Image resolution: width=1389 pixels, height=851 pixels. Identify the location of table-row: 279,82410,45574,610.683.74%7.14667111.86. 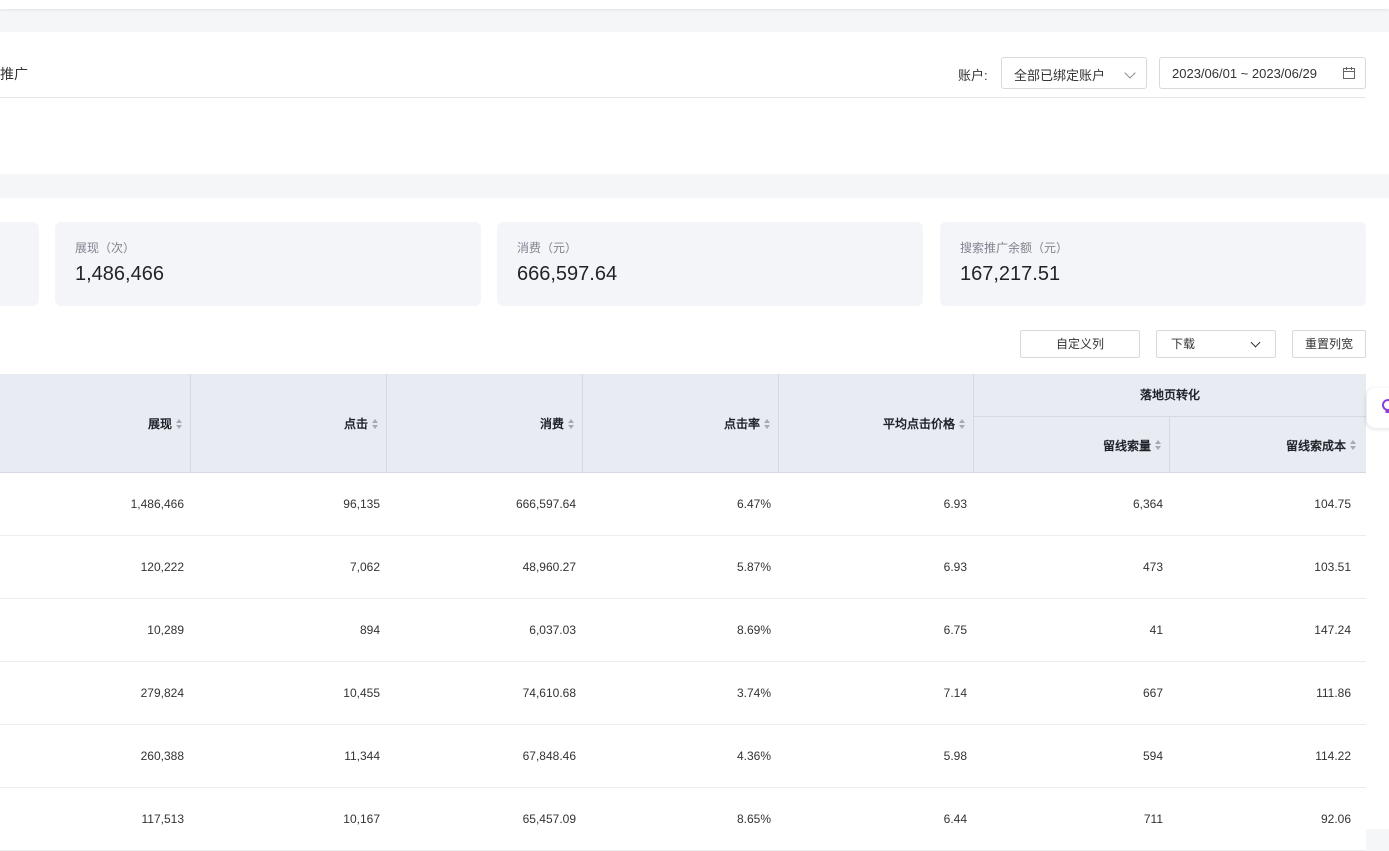
(683, 693).